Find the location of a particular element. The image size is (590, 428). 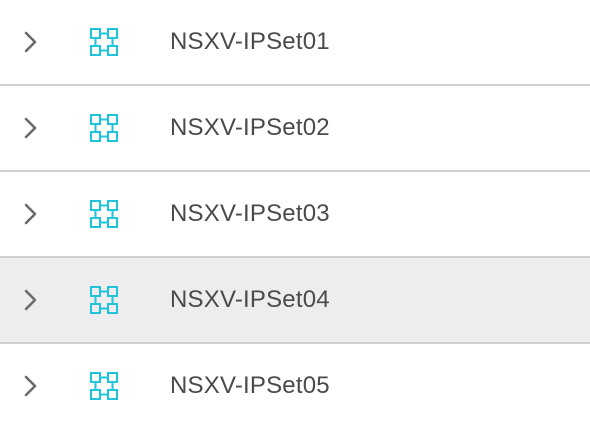

ipset-name: NSXV-IPSet01 is located at coordinates (250, 42).